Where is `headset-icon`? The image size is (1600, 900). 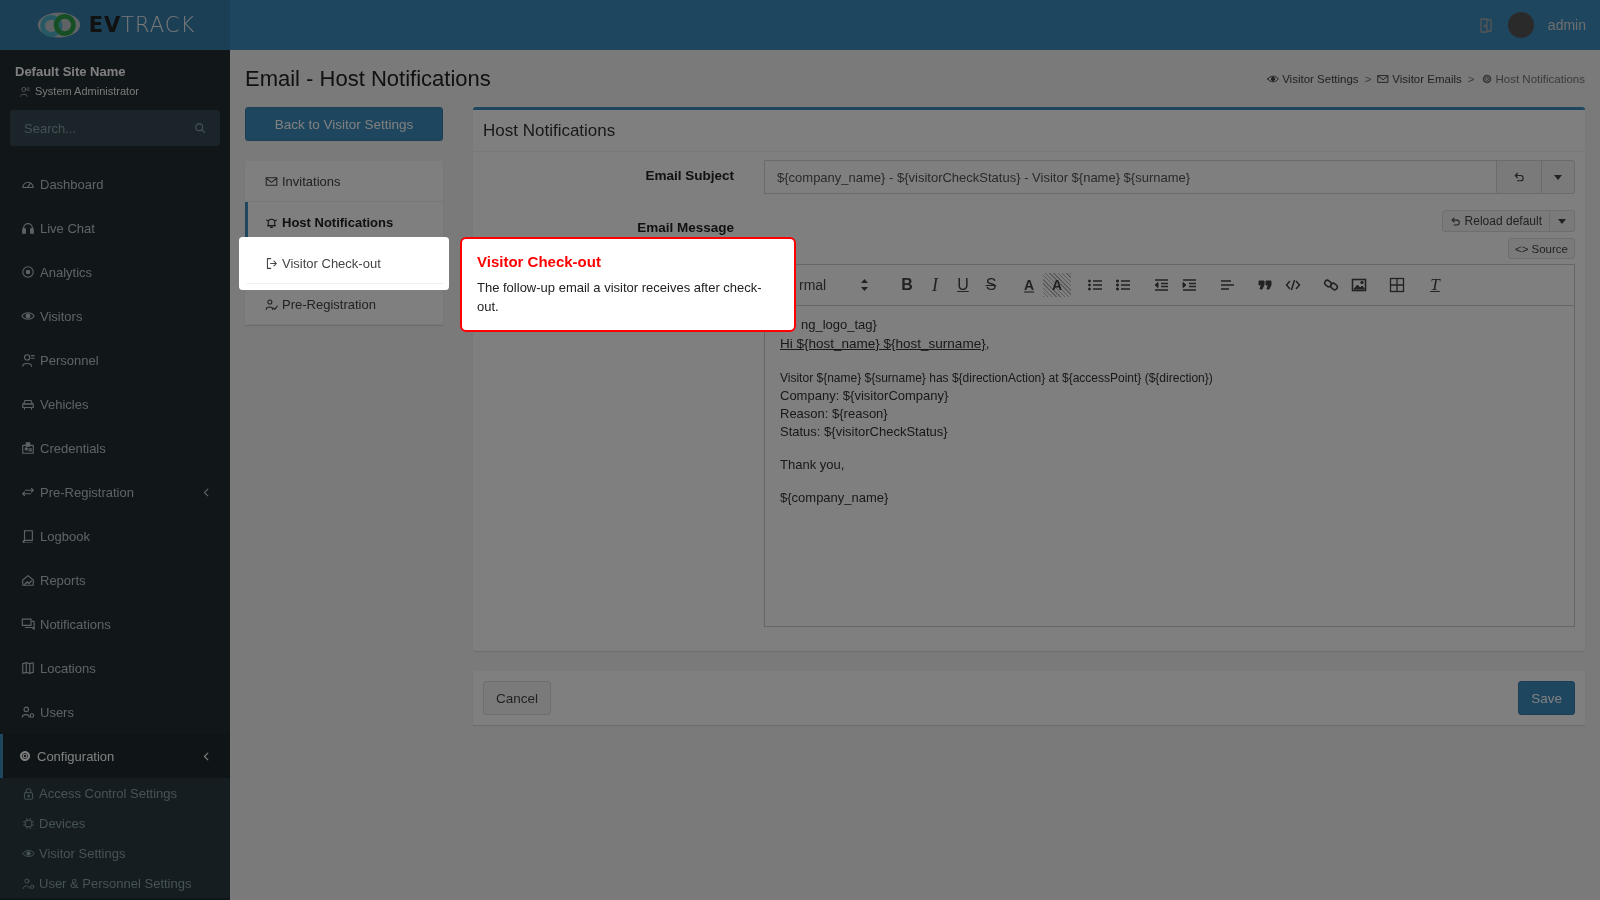 headset-icon is located at coordinates (28, 228).